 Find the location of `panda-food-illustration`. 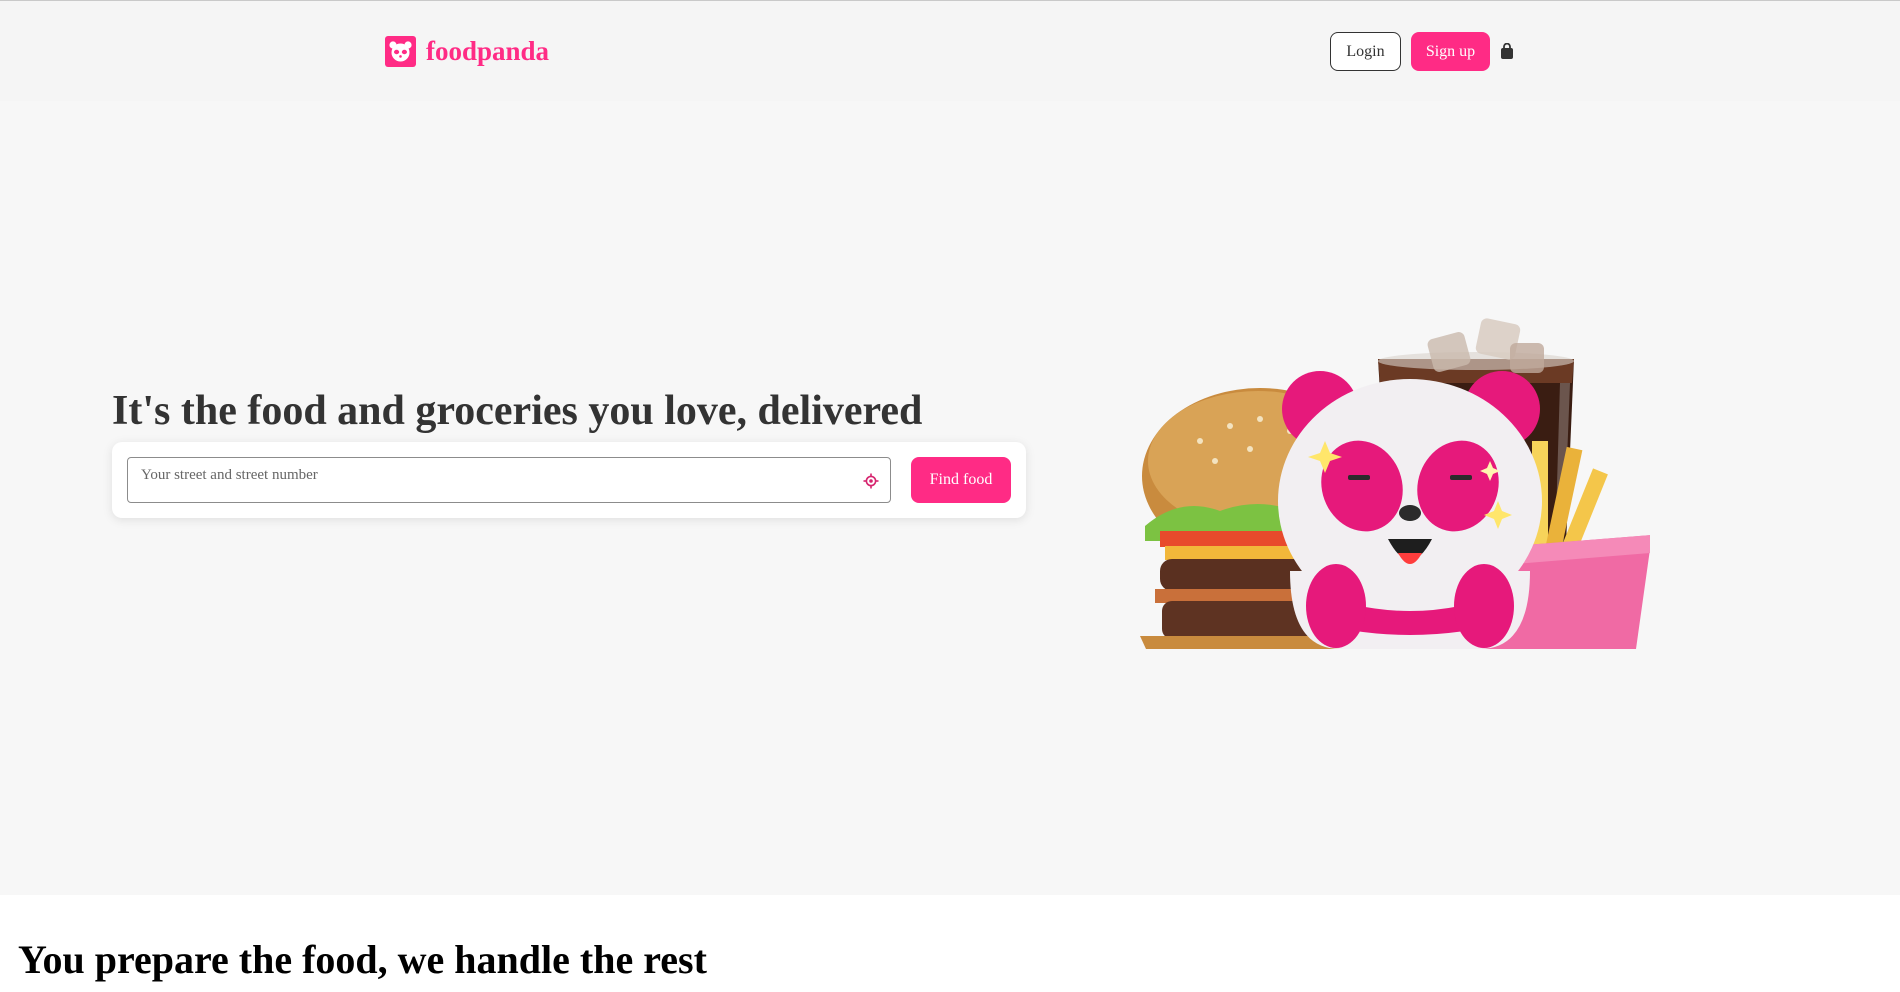

panda-food-illustration is located at coordinates (1396, 470).